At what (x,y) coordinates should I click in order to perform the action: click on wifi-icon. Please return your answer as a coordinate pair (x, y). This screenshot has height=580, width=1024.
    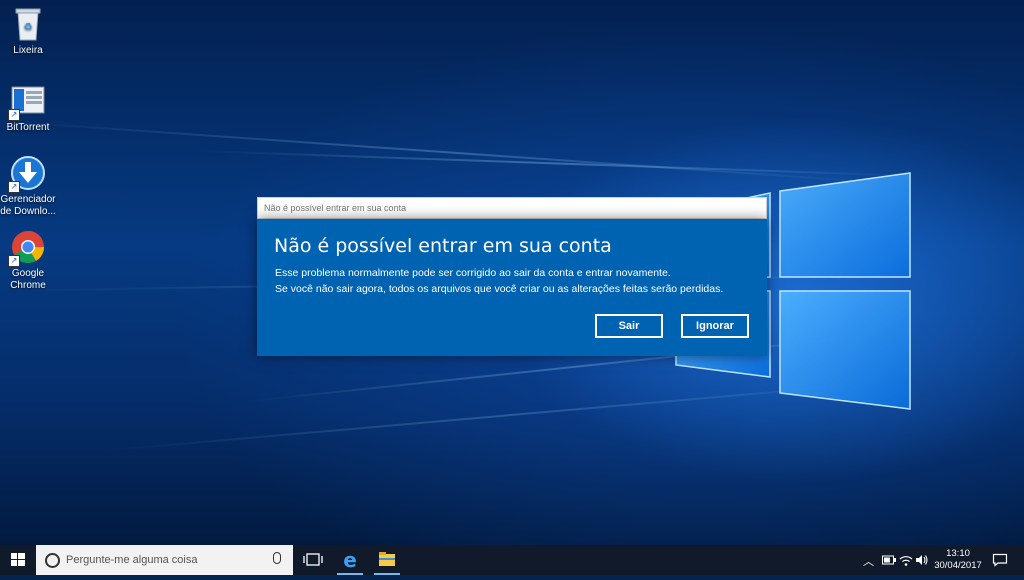
    Looking at the image, I should click on (906, 561).